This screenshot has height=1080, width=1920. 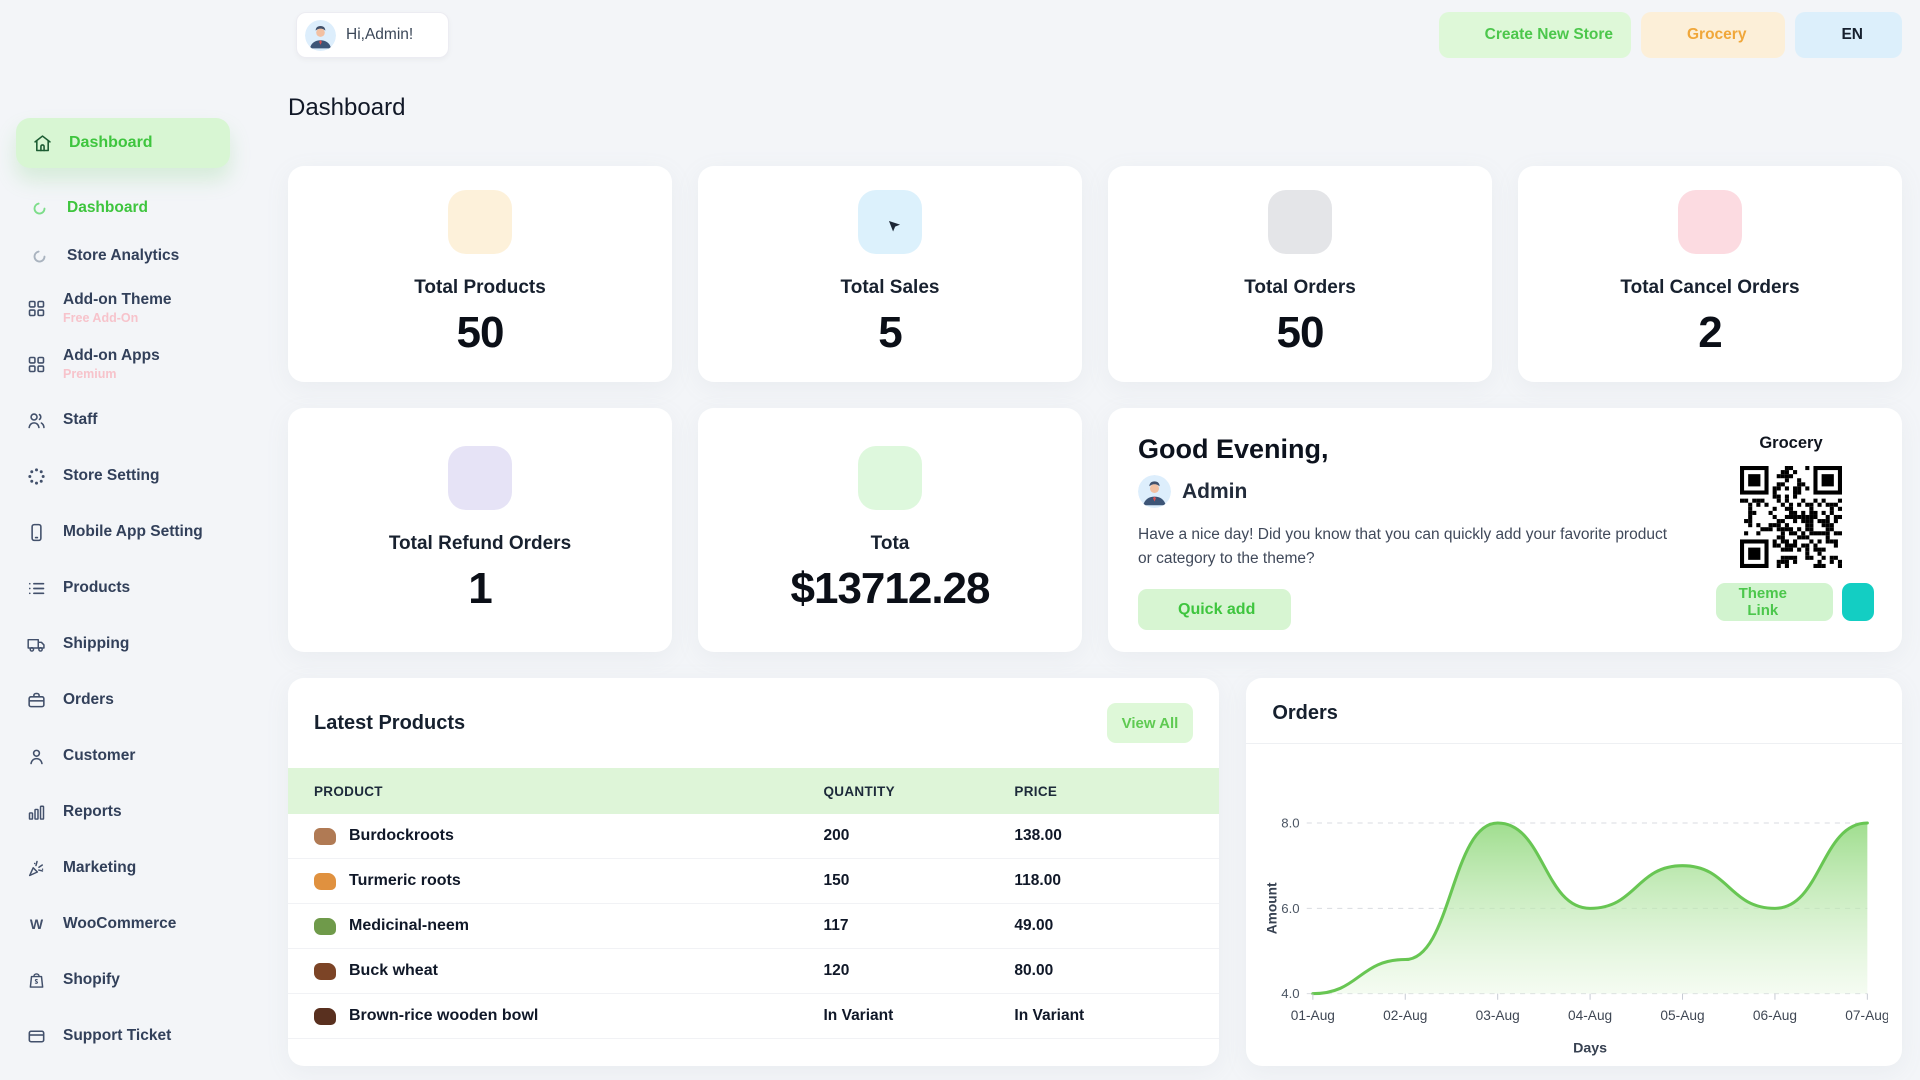 I want to click on product-price: 49.00, so click(x=1034, y=926).